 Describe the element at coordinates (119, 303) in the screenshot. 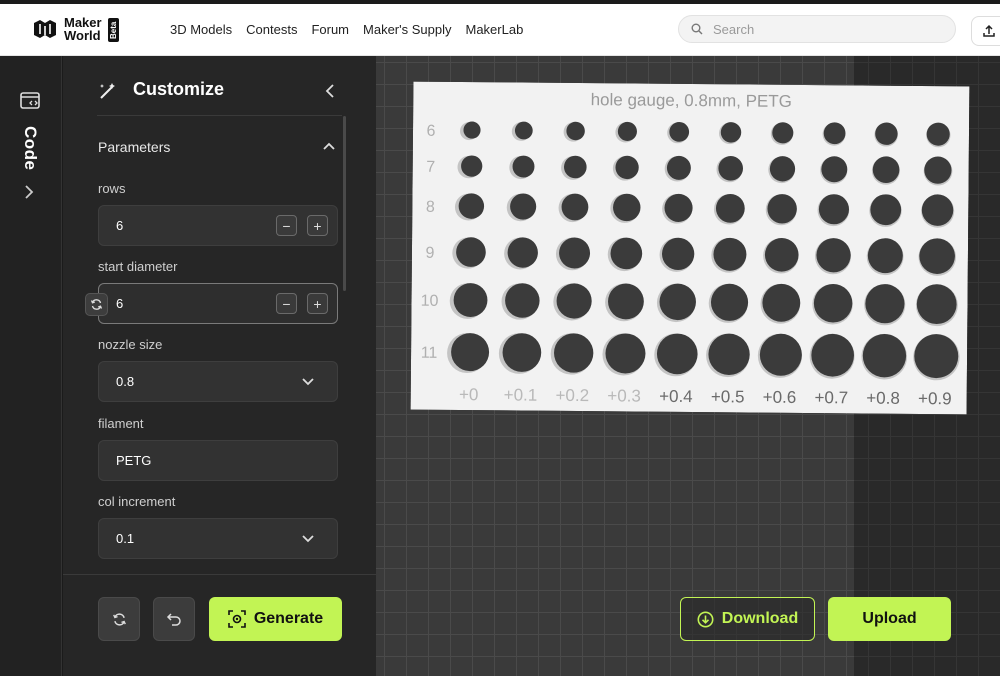

I see `start-diameter-value: 6` at that location.